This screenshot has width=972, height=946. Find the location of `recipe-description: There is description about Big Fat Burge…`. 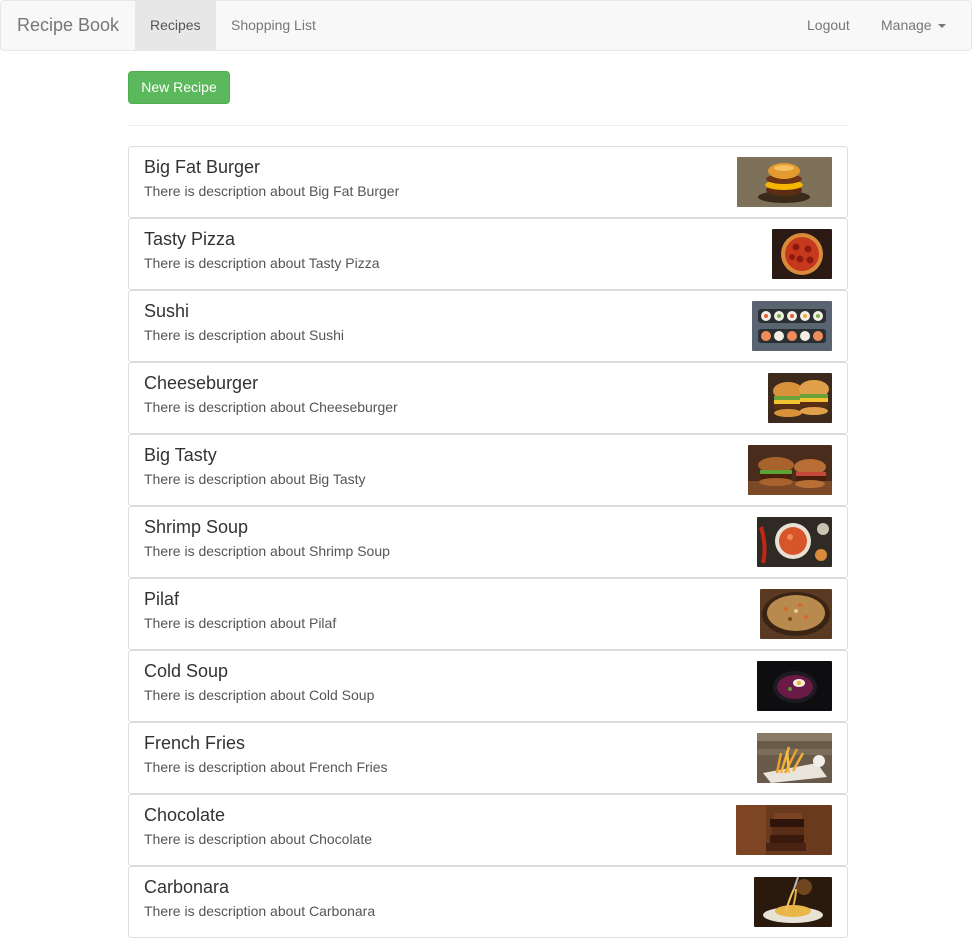

recipe-description: There is description about Big Fat Burge… is located at coordinates (272, 191).